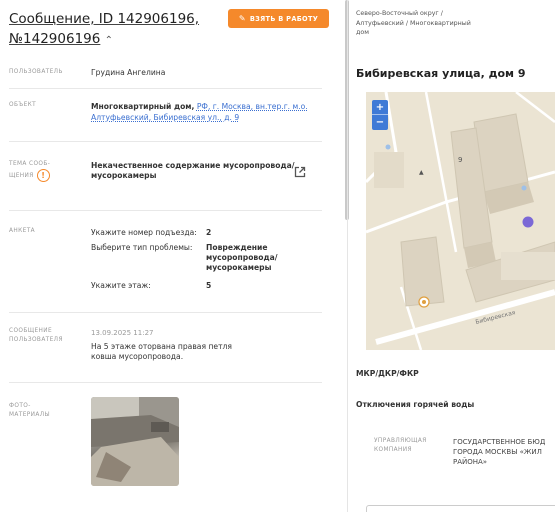 This screenshot has width=555, height=512. I want to click on form-q1: Укажите номер подъезда:, so click(144, 232).